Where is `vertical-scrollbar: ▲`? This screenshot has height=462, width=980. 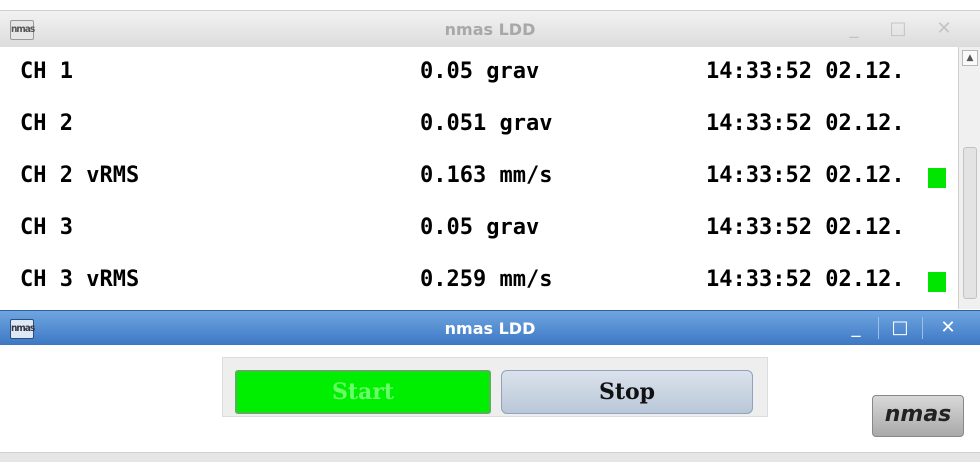 vertical-scrollbar: ▲ is located at coordinates (969, 178).